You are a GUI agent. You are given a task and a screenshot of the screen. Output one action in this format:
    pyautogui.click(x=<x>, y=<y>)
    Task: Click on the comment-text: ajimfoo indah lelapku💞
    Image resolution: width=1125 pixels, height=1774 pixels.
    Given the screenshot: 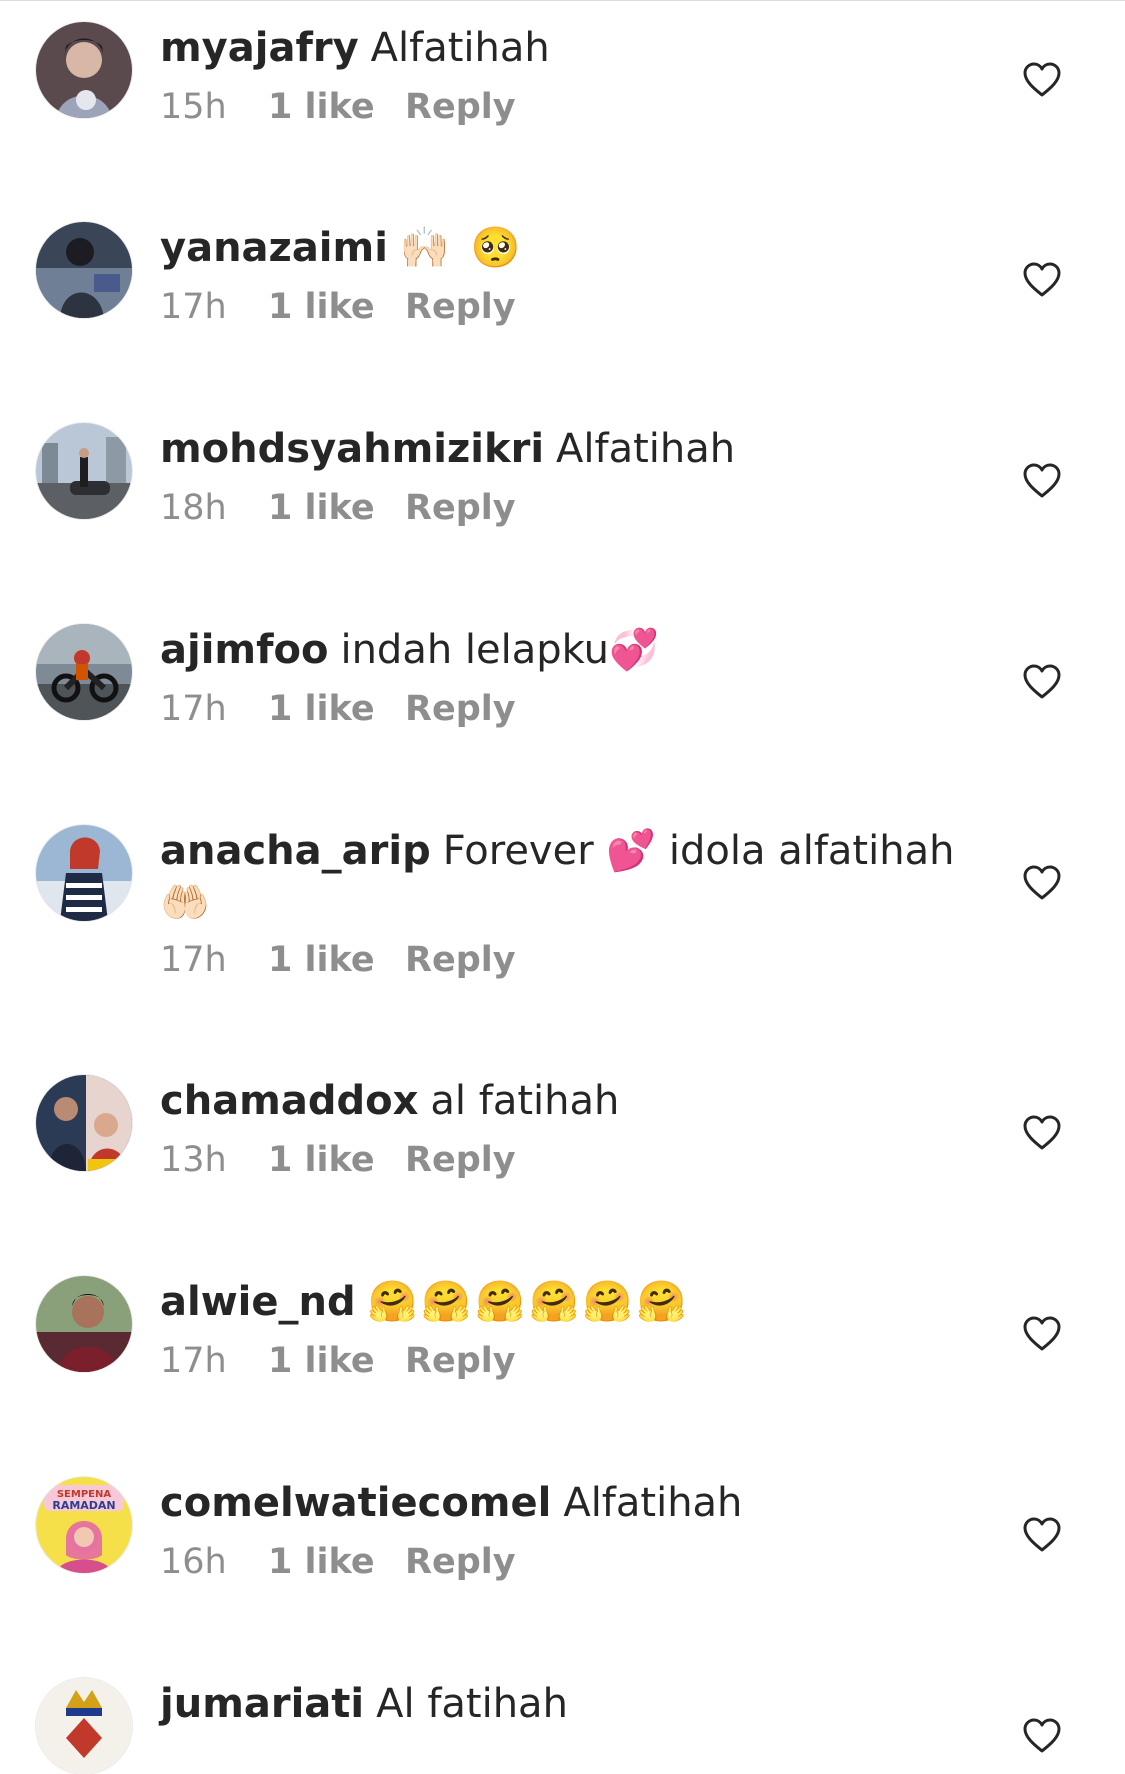 What is the action you would take?
    pyautogui.click(x=570, y=650)
    